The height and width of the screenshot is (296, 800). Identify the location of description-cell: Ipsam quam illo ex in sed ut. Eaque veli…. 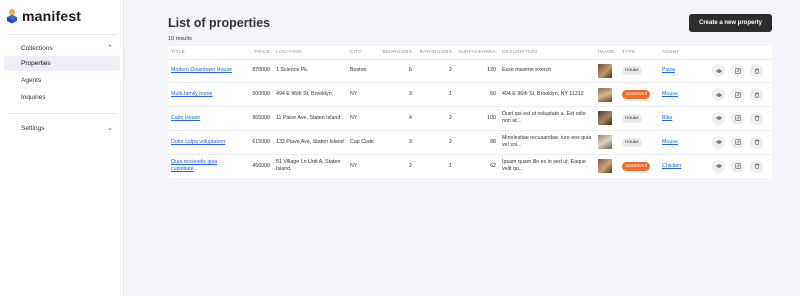
(544, 166).